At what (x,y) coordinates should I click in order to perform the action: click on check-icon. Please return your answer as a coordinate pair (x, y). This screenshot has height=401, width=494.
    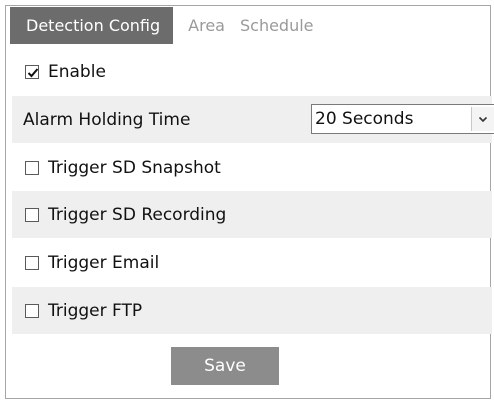
    Looking at the image, I should click on (33, 72).